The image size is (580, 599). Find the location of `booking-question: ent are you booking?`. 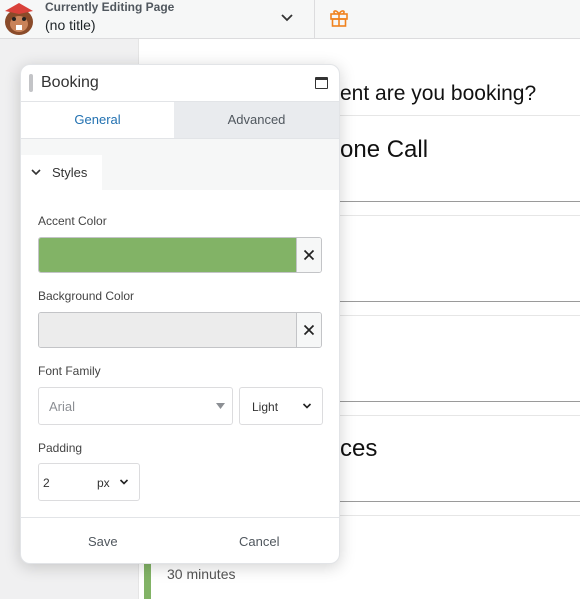

booking-question: ent are you booking? is located at coordinates (438, 93).